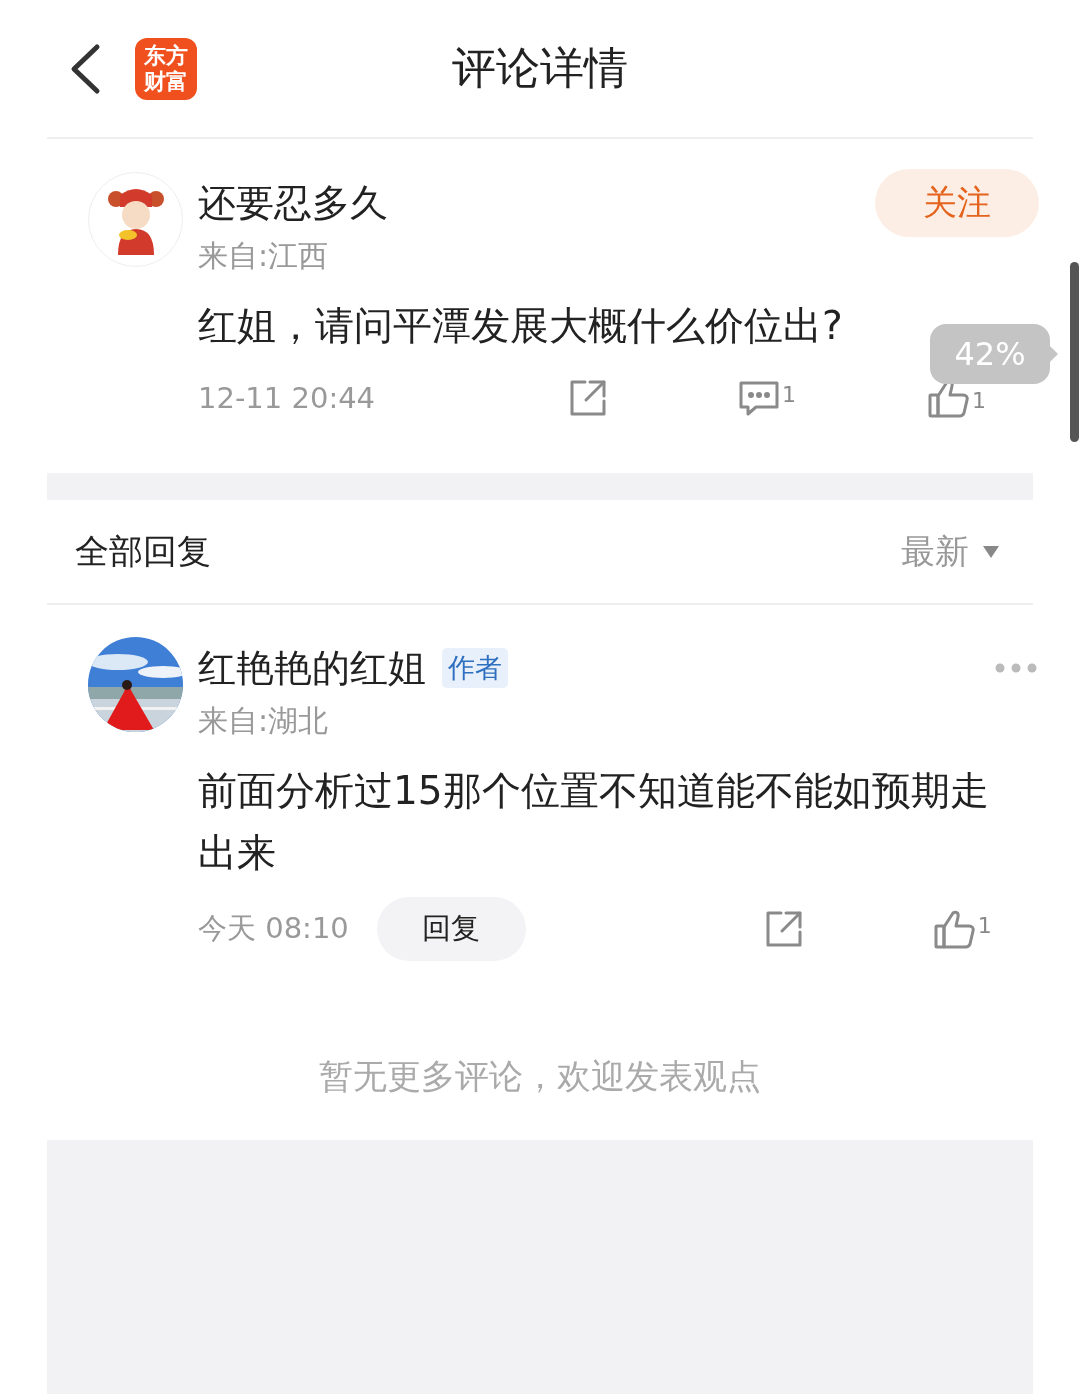  Describe the element at coordinates (1016, 668) in the screenshot. I see `more-icon` at that location.